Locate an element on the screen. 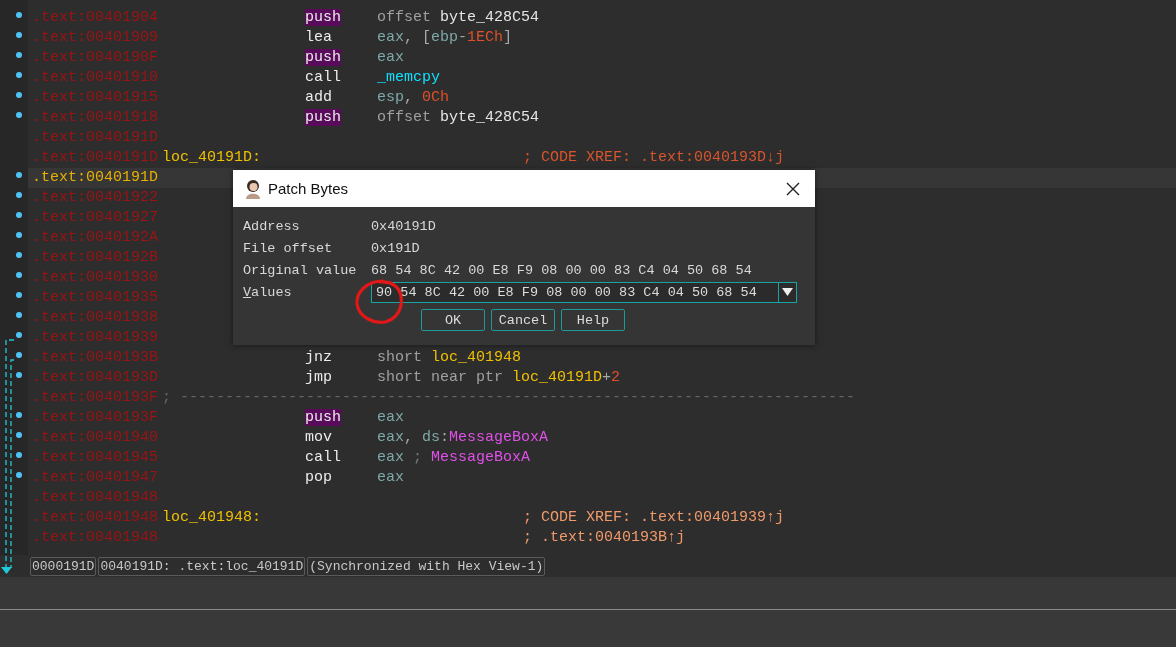  operand-text: eax ; MessageBoxA is located at coordinates (454, 457).